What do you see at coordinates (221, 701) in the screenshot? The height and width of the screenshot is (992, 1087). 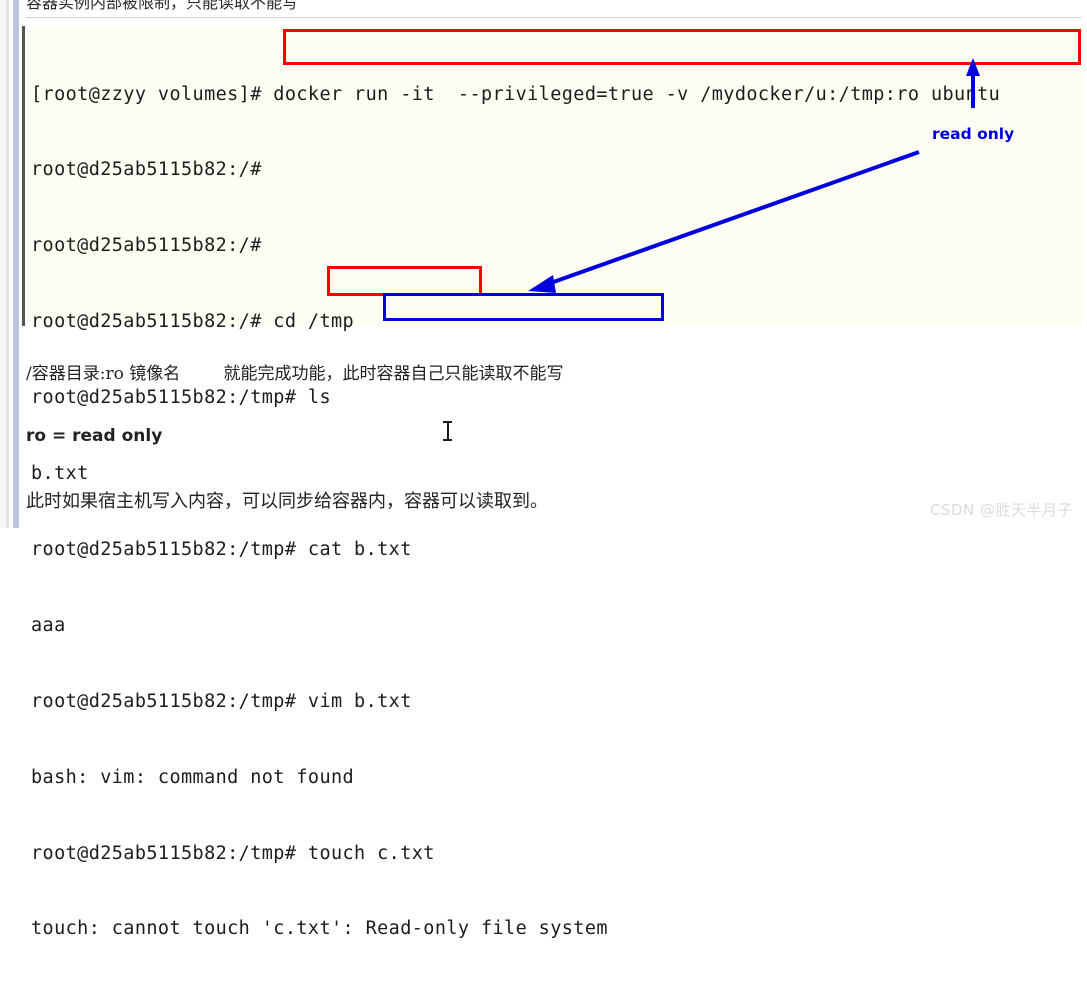 I see `terminal-line: root@d25ab5115b82:/tmp# vim b.txt` at bounding box center [221, 701].